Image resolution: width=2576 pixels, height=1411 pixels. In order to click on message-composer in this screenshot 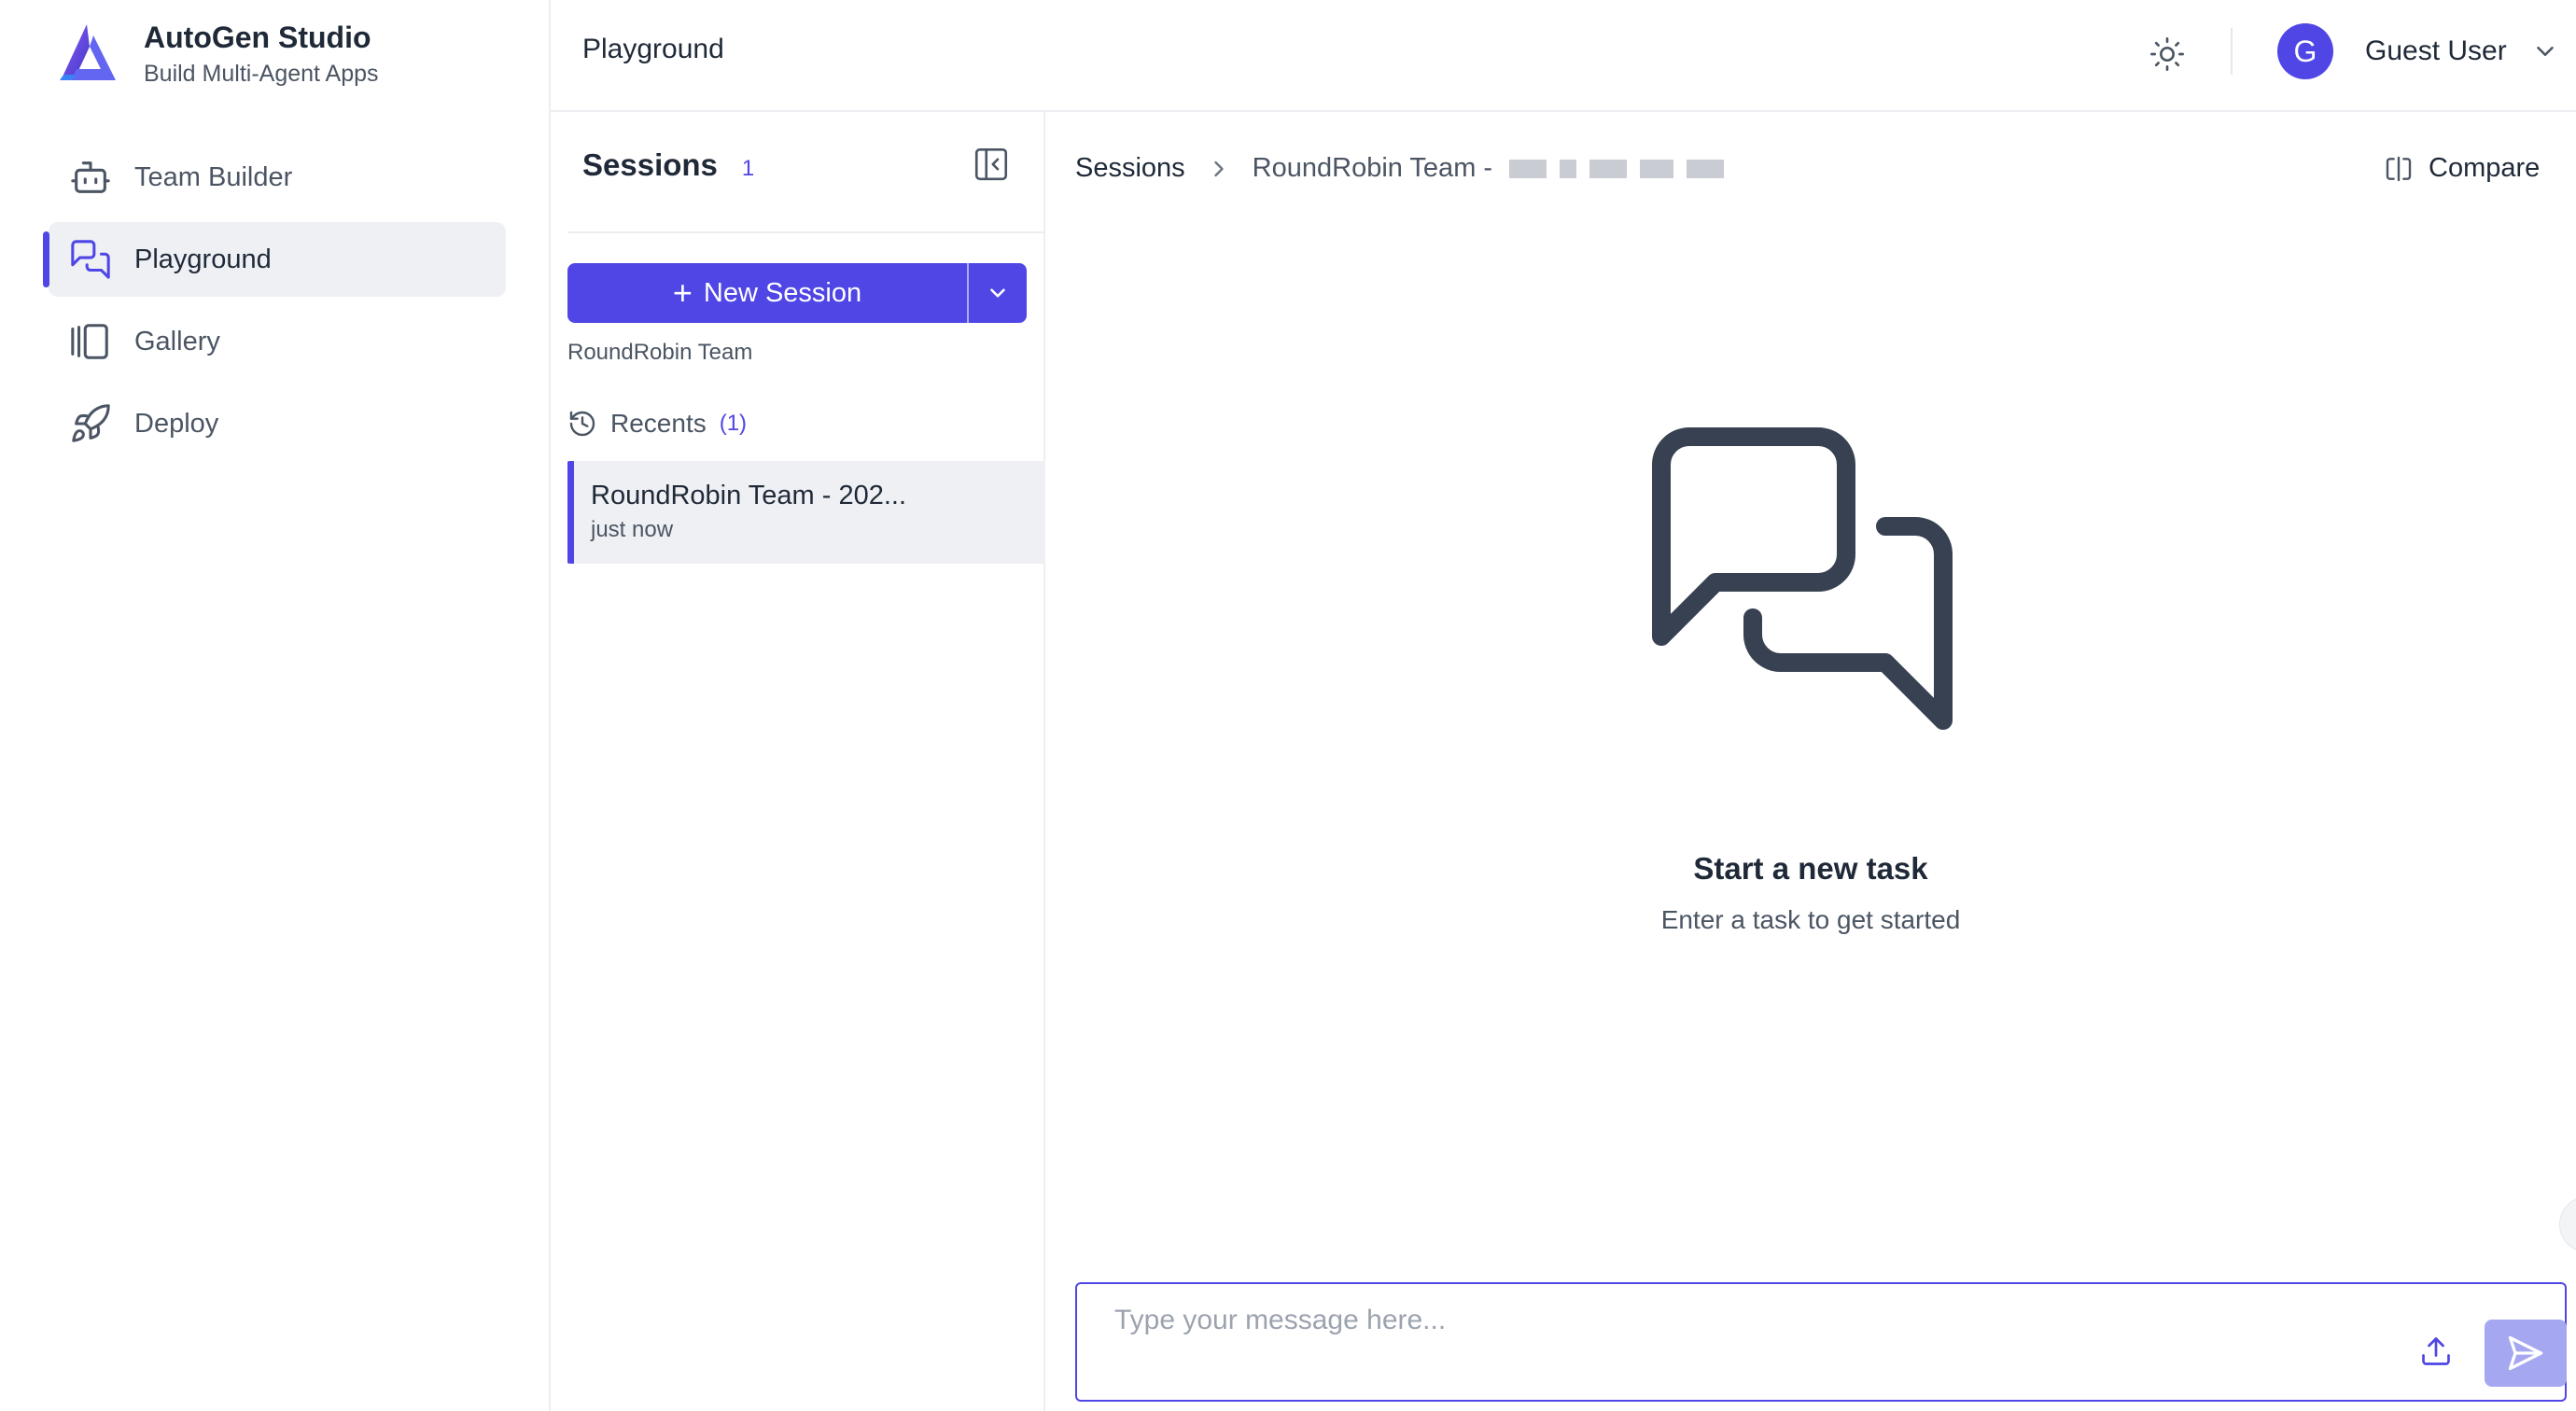, I will do `click(1821, 1342)`.